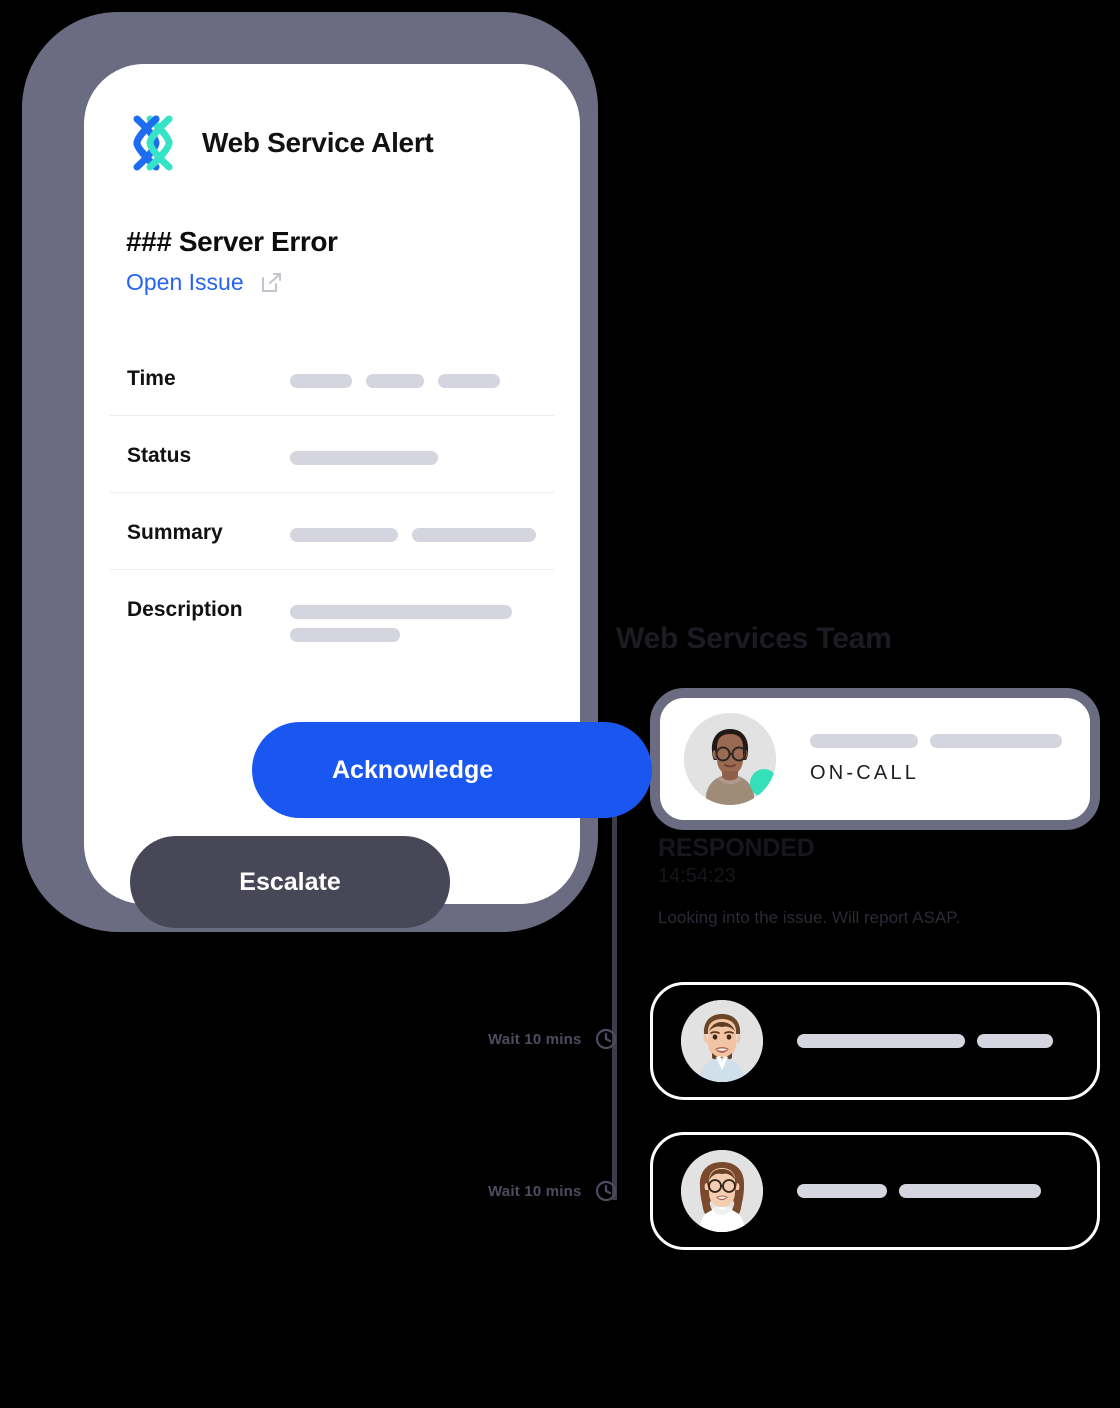  I want to click on wait-step-1: Wait 10 mins, so click(553, 1039).